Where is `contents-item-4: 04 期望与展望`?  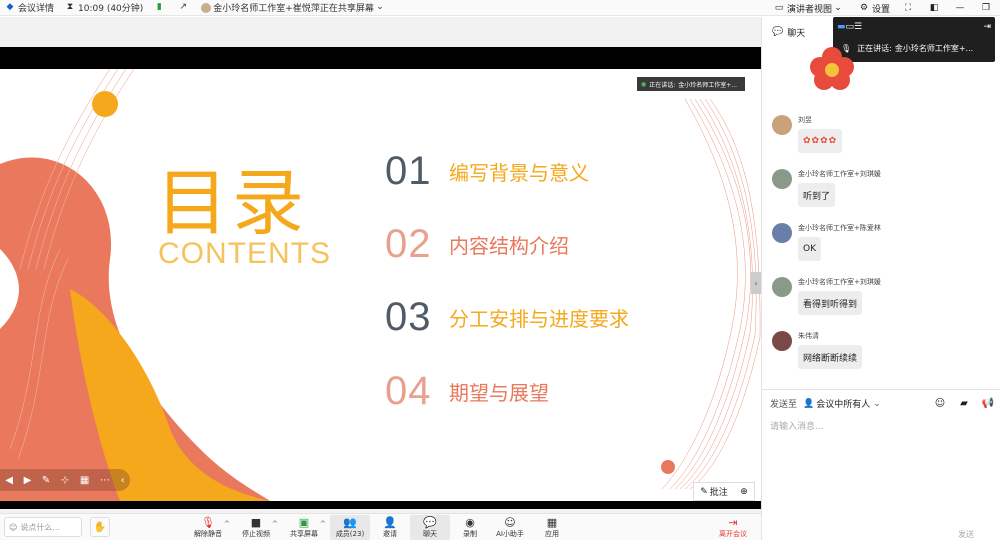
contents-item-4: 04 期望与展望 is located at coordinates (467, 391).